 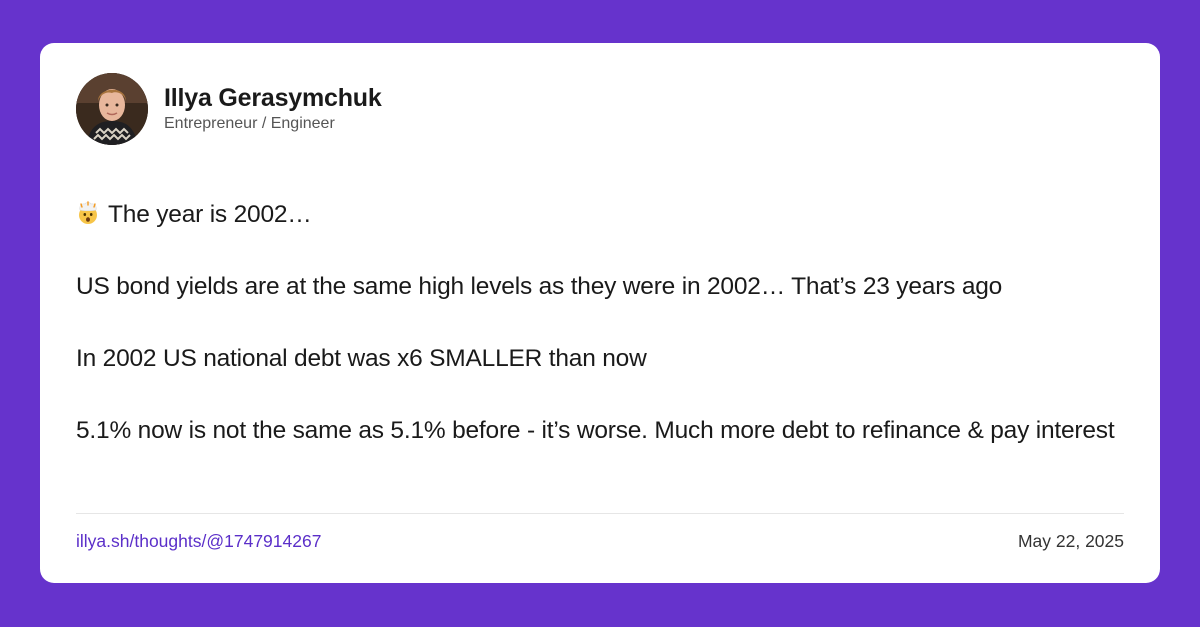 What do you see at coordinates (198, 541) in the screenshot?
I see `permalink: illya.sh/thoughts/@1747914267` at bounding box center [198, 541].